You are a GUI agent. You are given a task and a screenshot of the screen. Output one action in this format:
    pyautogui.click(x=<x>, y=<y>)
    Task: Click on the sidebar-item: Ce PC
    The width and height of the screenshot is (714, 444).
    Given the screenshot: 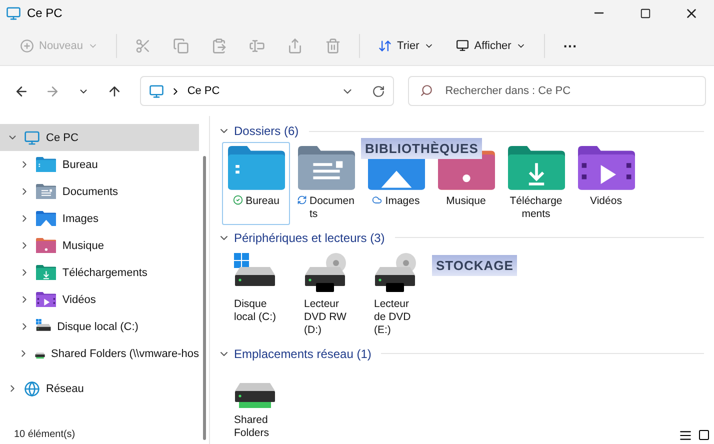 What is the action you would take?
    pyautogui.click(x=99, y=137)
    